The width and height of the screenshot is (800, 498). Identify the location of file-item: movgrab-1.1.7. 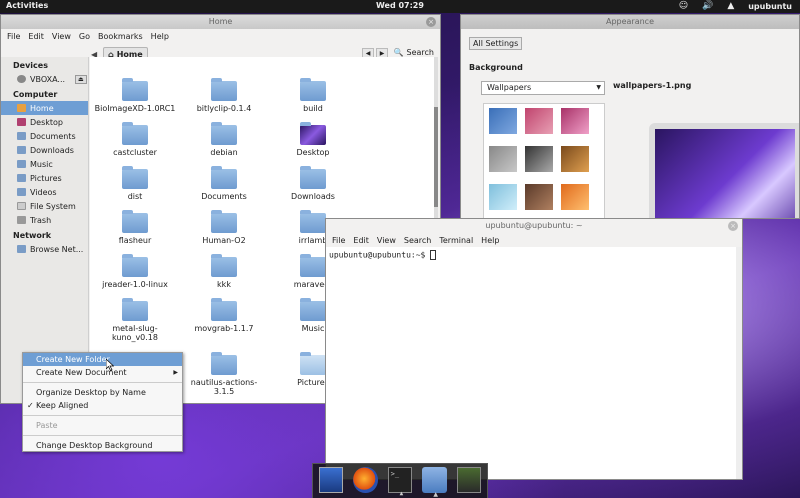
(224, 315).